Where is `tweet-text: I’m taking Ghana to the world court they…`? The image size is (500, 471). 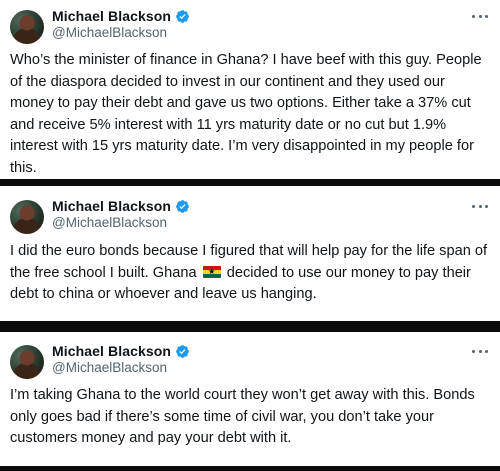 tweet-text: I’m taking Ghana to the world court they… is located at coordinates (242, 416).